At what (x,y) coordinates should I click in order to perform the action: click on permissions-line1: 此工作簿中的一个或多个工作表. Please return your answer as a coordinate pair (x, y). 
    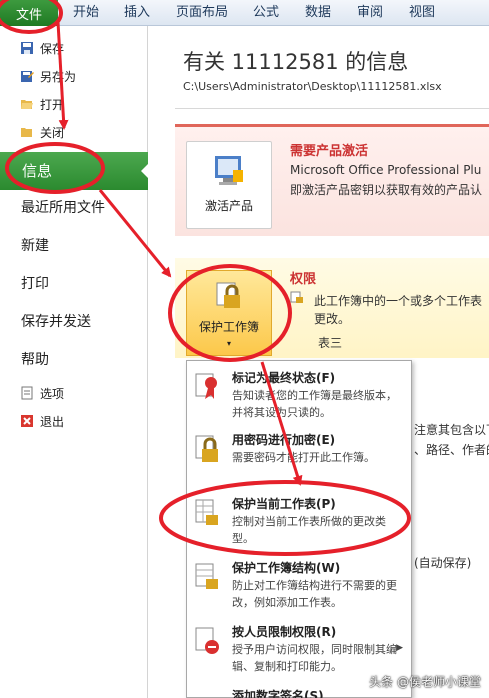
    Looking at the image, I should click on (398, 301).